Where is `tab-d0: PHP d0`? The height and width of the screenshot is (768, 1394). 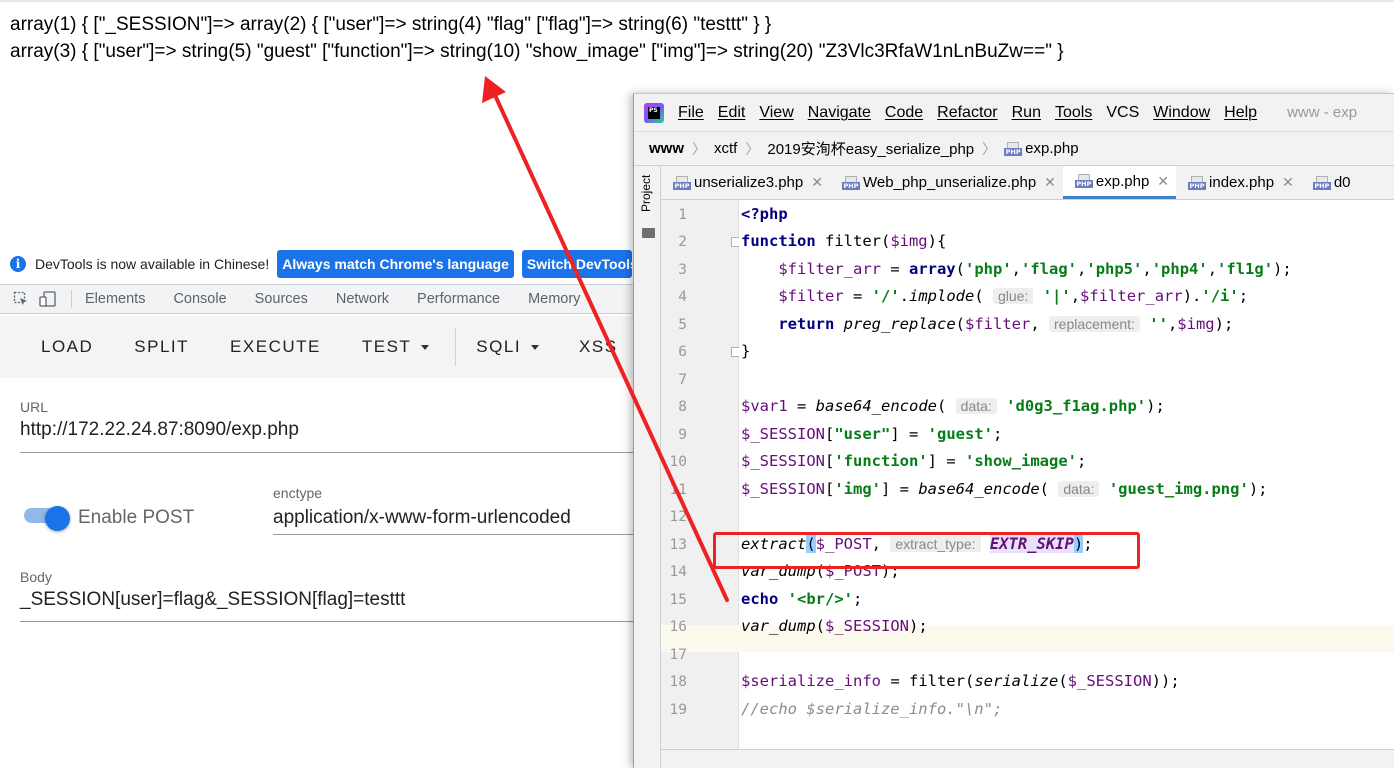
tab-d0: PHP d0 is located at coordinates (1329, 182).